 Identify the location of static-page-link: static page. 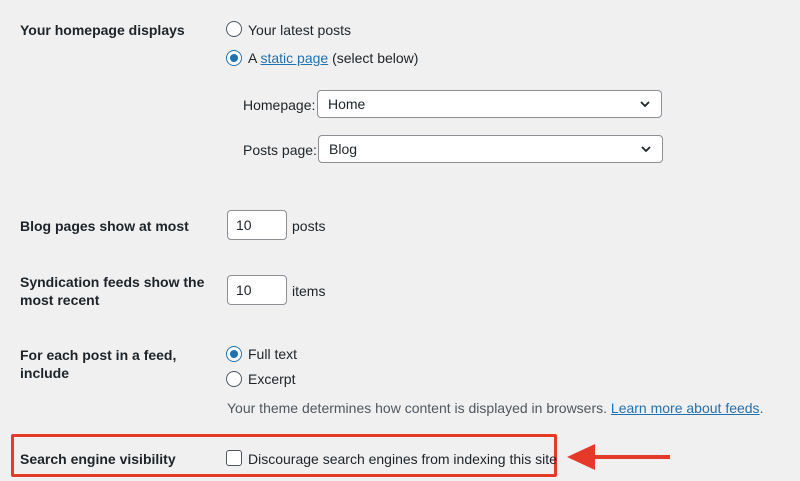
(294, 58).